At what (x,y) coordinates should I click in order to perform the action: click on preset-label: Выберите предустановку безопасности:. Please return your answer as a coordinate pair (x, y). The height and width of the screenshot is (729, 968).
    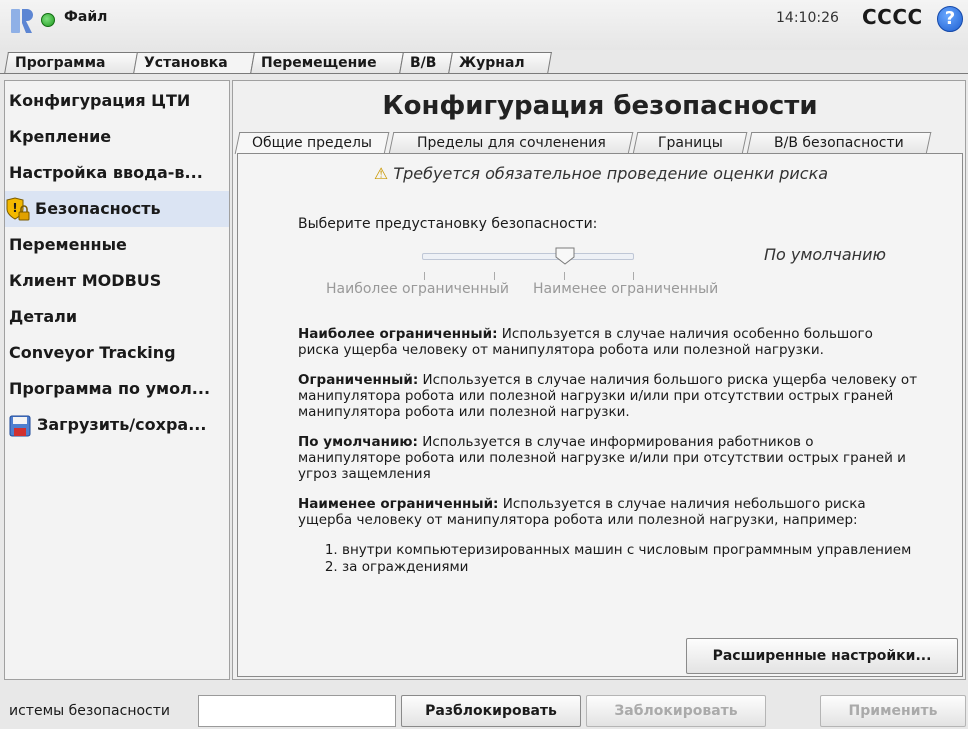
    Looking at the image, I should click on (448, 224).